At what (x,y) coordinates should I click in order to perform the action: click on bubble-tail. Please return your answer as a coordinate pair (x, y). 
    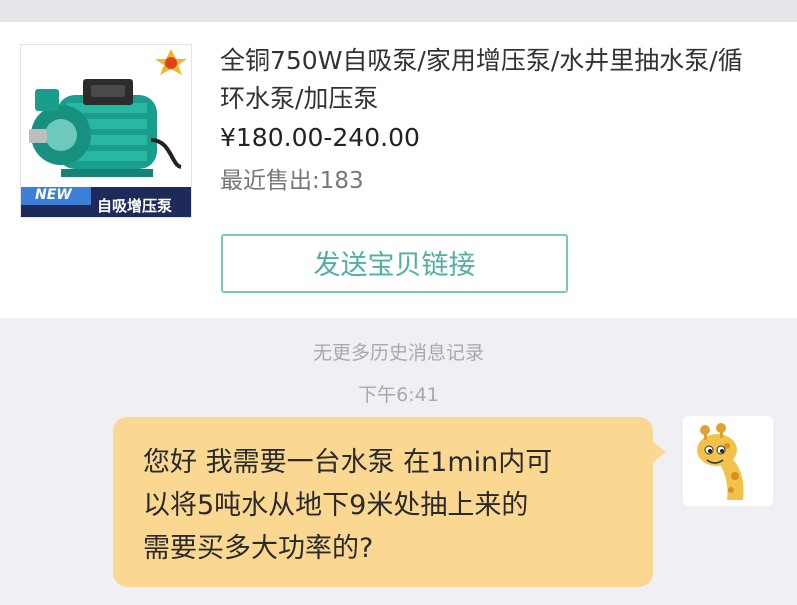
    Looking at the image, I should click on (659, 452).